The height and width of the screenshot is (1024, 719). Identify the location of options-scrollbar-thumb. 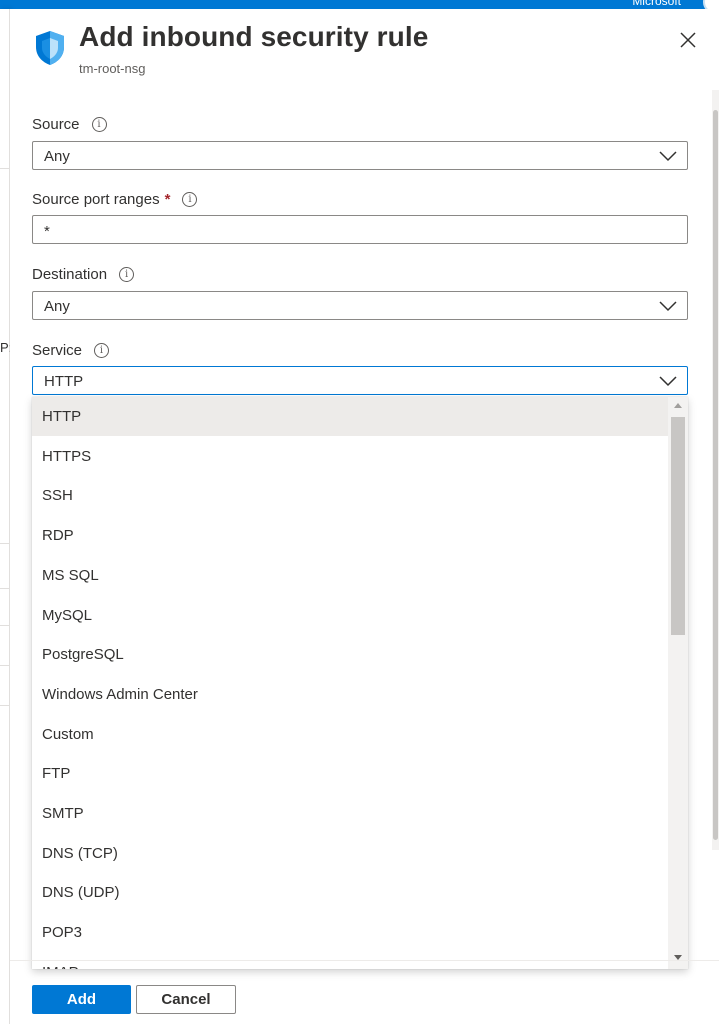
(678, 526).